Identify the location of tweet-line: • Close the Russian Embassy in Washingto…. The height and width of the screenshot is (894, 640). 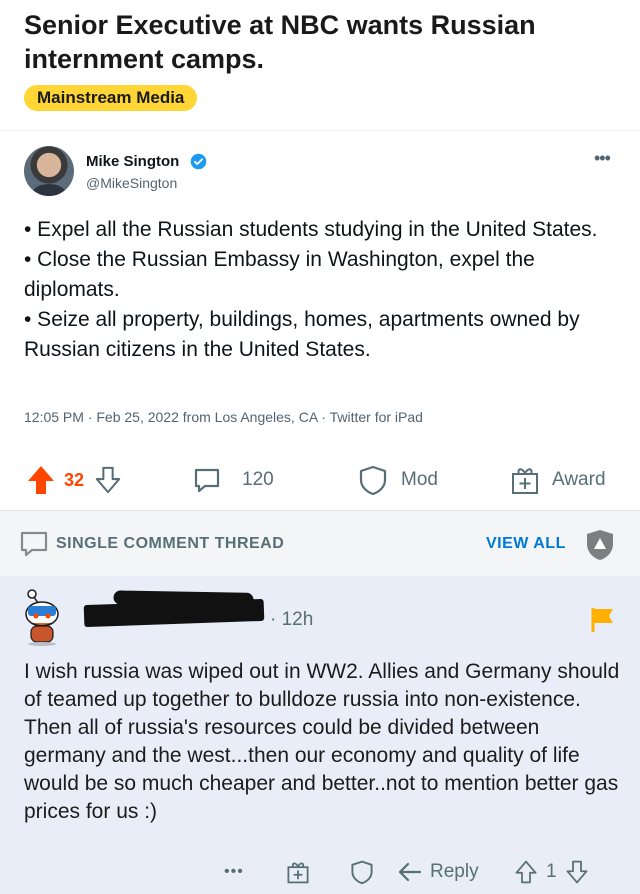
(279, 274).